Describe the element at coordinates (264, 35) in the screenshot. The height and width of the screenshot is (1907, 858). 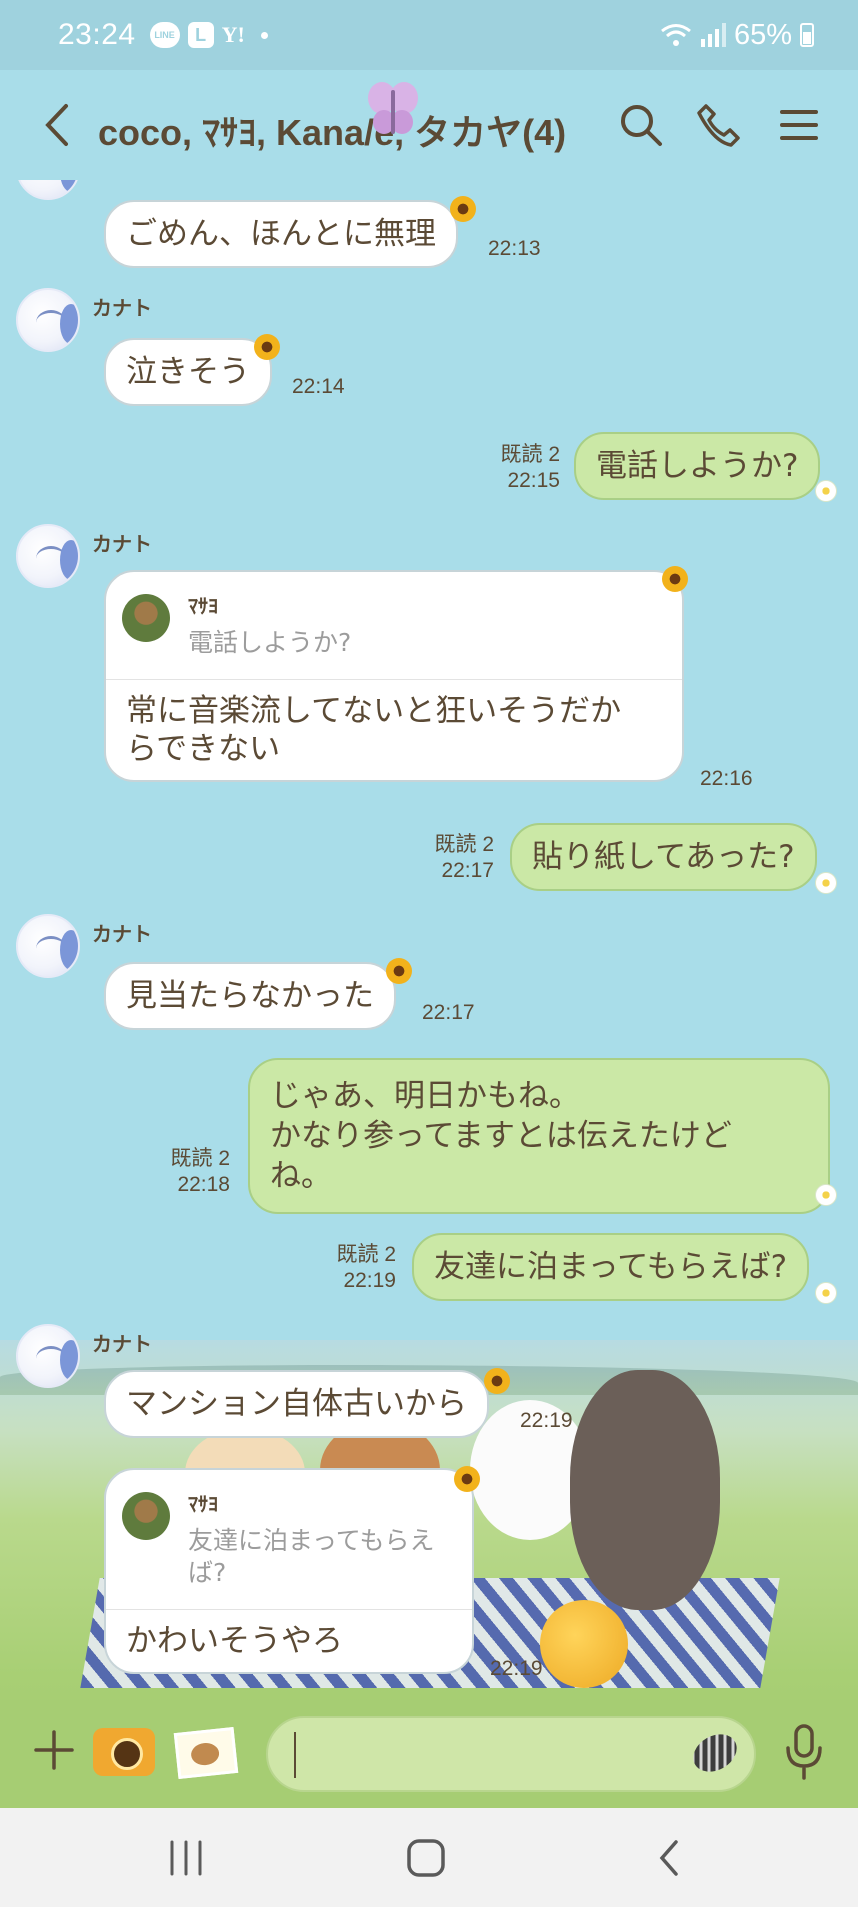
I see `more-notifications-dot` at that location.